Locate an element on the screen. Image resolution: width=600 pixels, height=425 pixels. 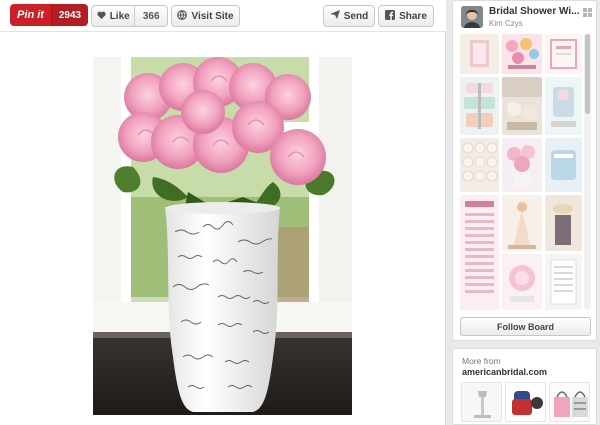
send-button: Send is located at coordinates (349, 16).